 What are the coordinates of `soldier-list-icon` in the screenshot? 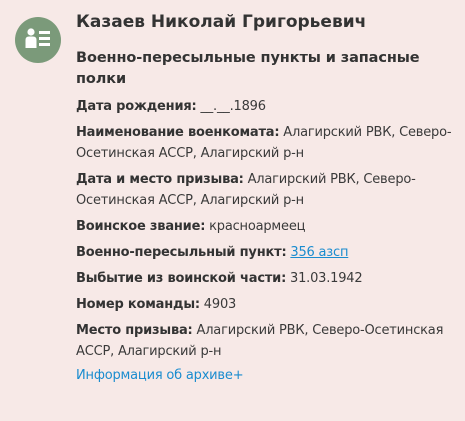 It's located at (38, 40).